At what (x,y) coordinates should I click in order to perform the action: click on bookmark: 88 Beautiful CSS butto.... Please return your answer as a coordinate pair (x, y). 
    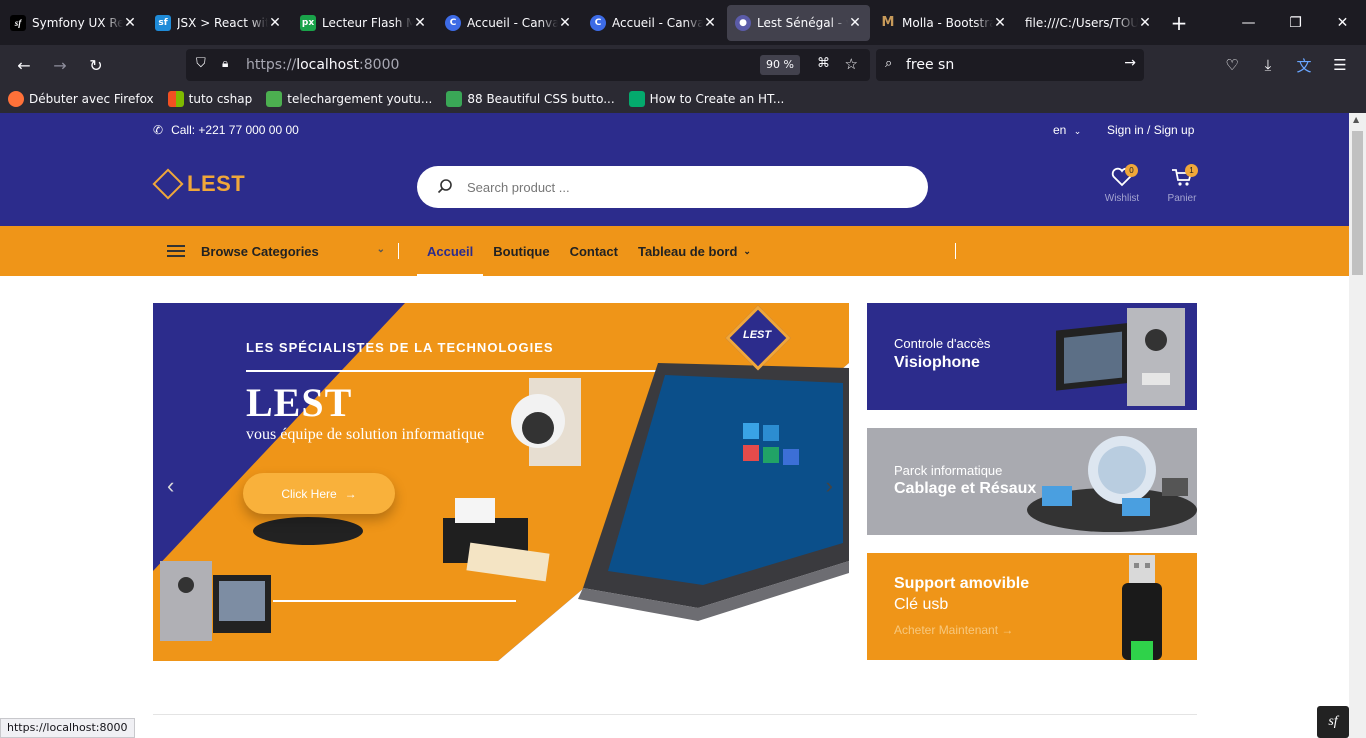
    Looking at the image, I should click on (530, 99).